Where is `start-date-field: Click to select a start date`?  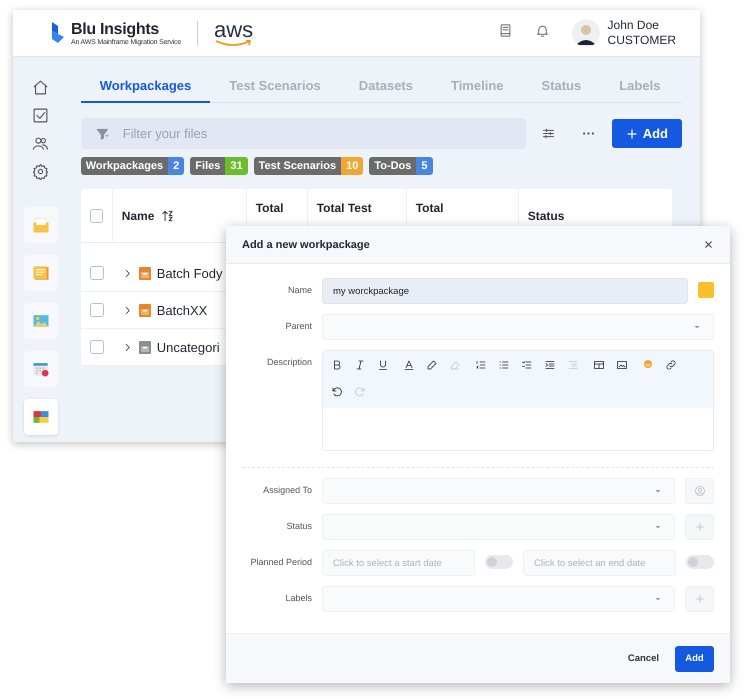
start-date-field: Click to select a start date is located at coordinates (398, 563).